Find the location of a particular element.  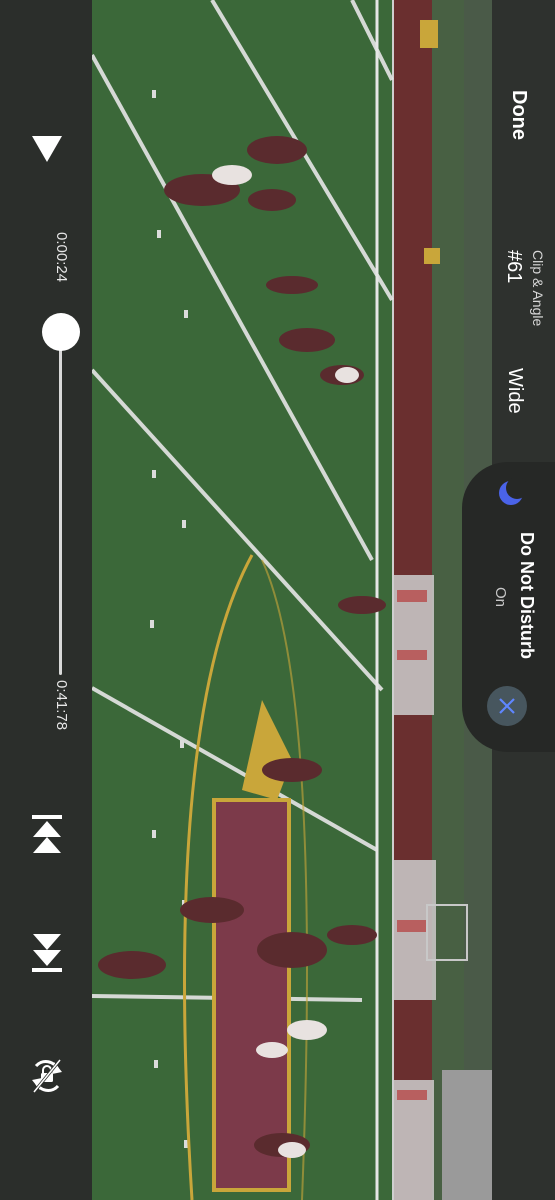

next-clip-button is located at coordinates (47, 952).